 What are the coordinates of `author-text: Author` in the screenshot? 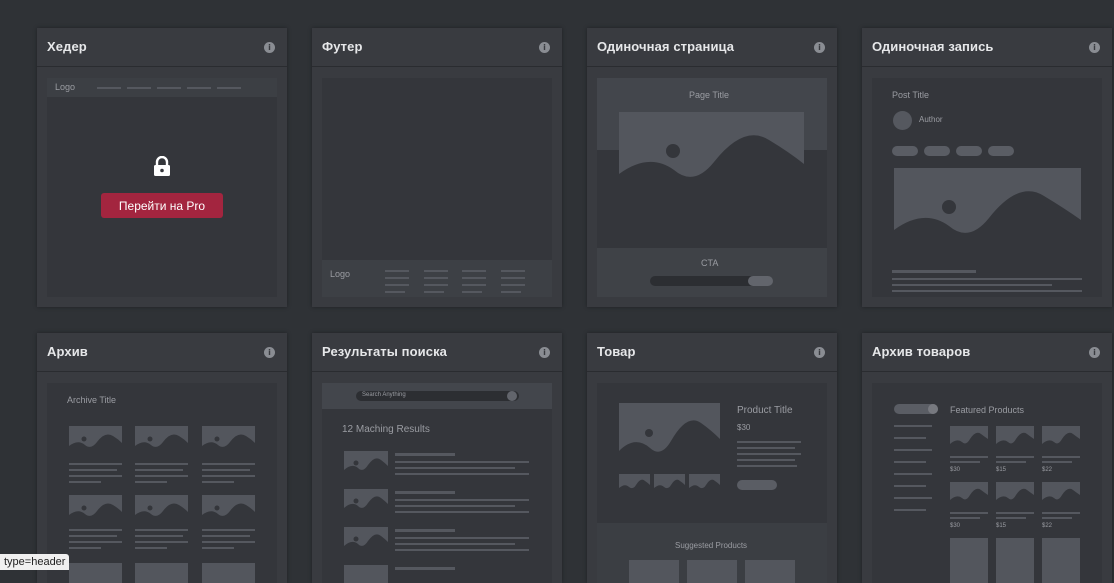 It's located at (931, 119).